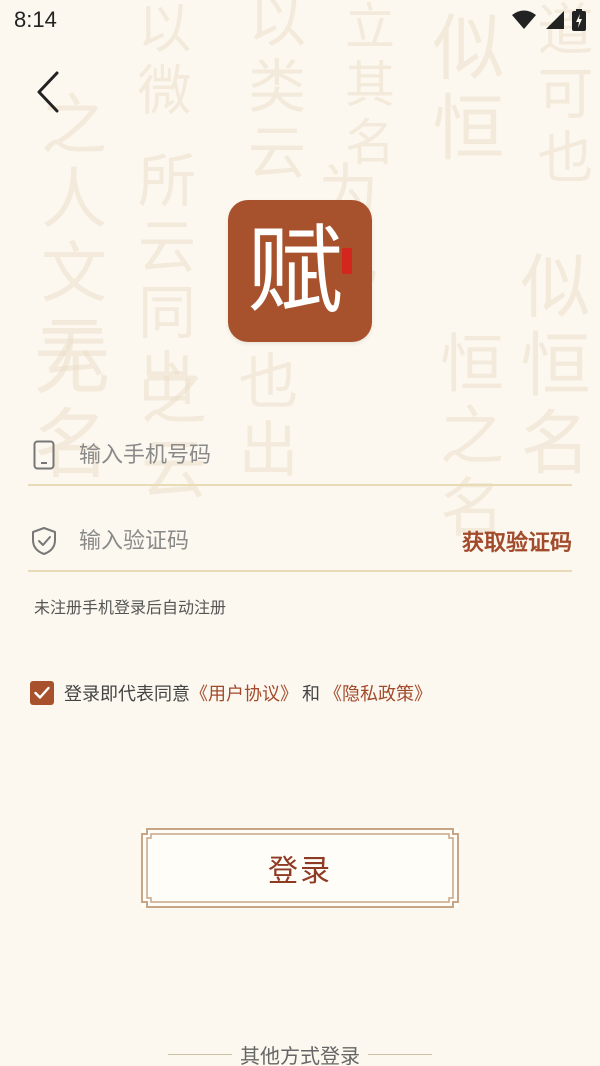 This screenshot has width=600, height=1066. What do you see at coordinates (44, 455) in the screenshot?
I see `phone-icon` at bounding box center [44, 455].